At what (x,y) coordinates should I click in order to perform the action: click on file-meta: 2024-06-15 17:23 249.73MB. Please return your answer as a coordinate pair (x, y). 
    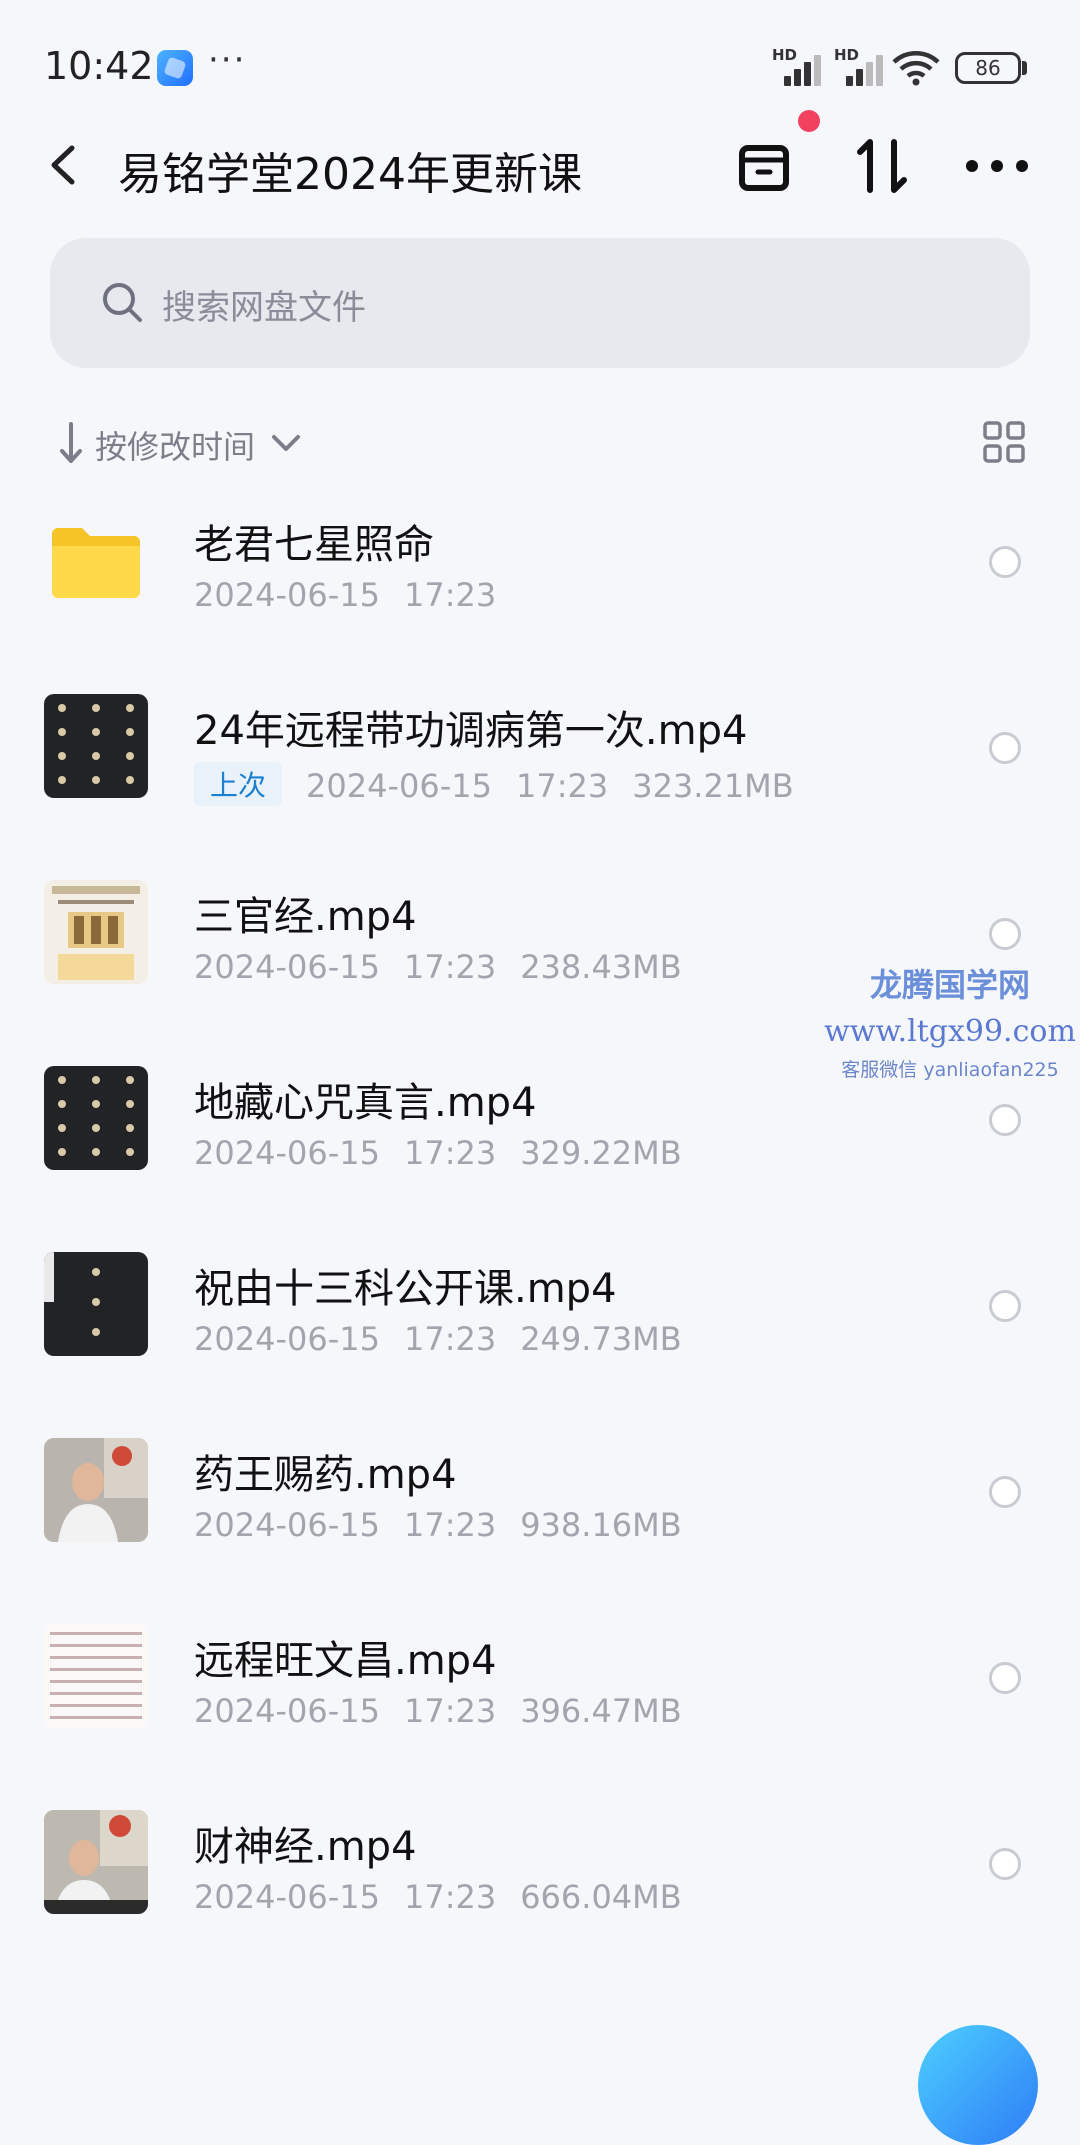
    Looking at the image, I should click on (450, 1339).